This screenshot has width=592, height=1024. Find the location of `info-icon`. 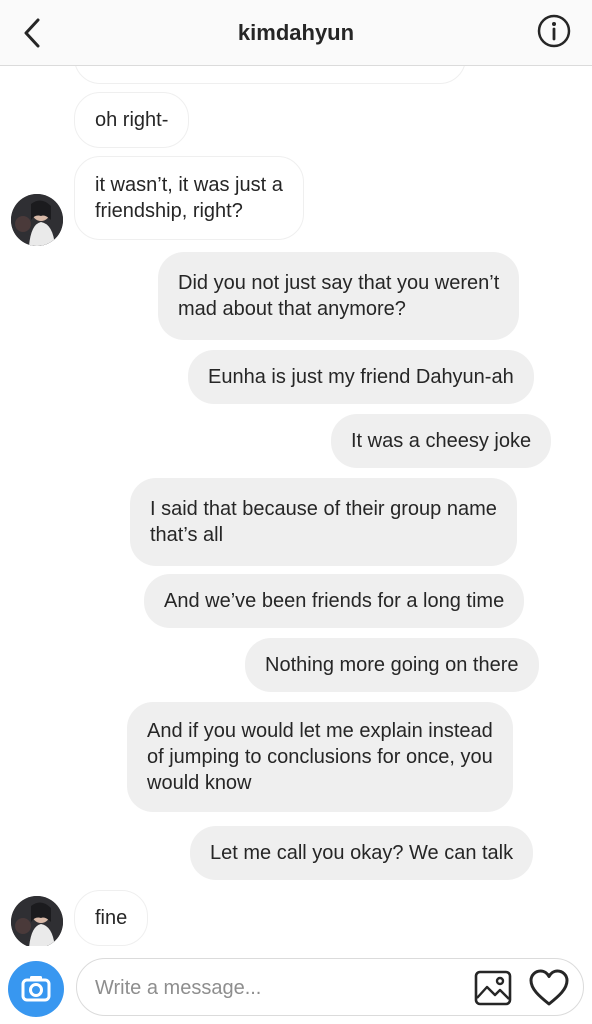

info-icon is located at coordinates (554, 31).